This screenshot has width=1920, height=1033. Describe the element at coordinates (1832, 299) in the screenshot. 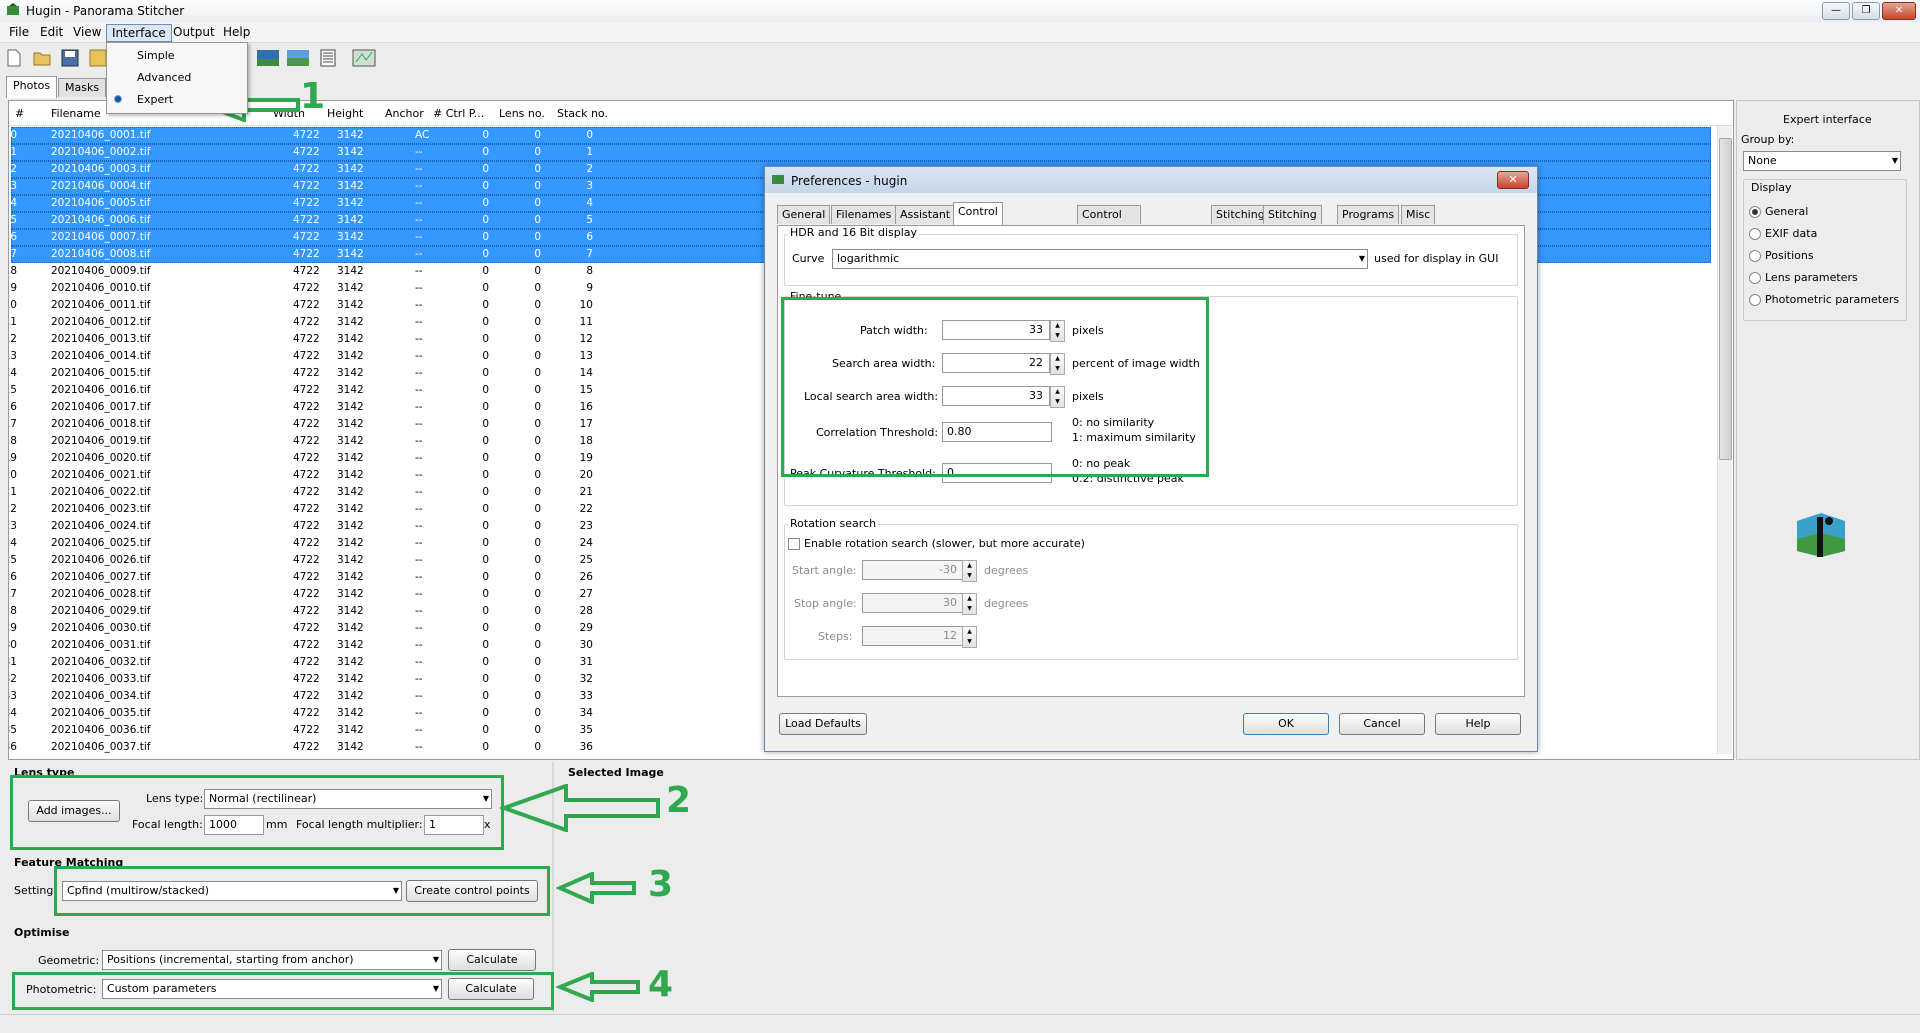

I see `display-option-photometric: Photometric parameters` at that location.